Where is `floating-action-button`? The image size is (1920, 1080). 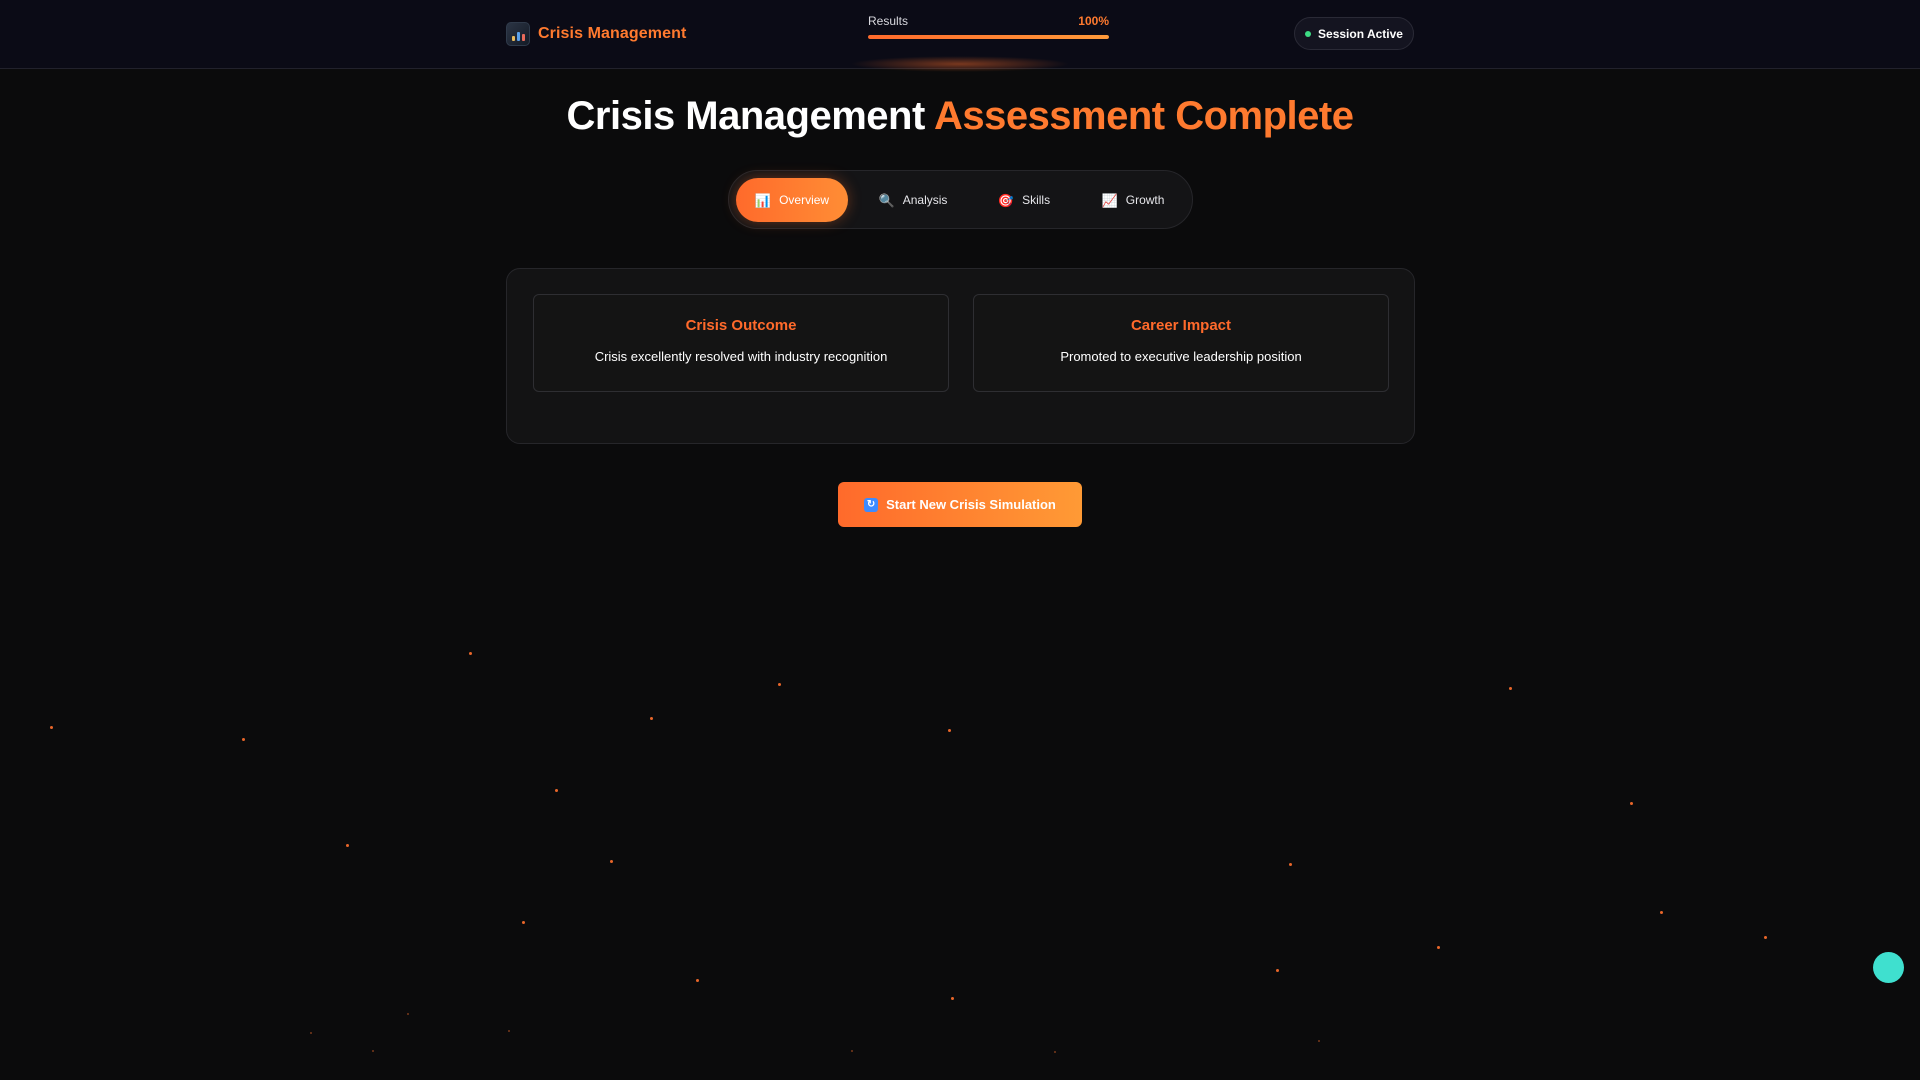 floating-action-button is located at coordinates (1888, 967).